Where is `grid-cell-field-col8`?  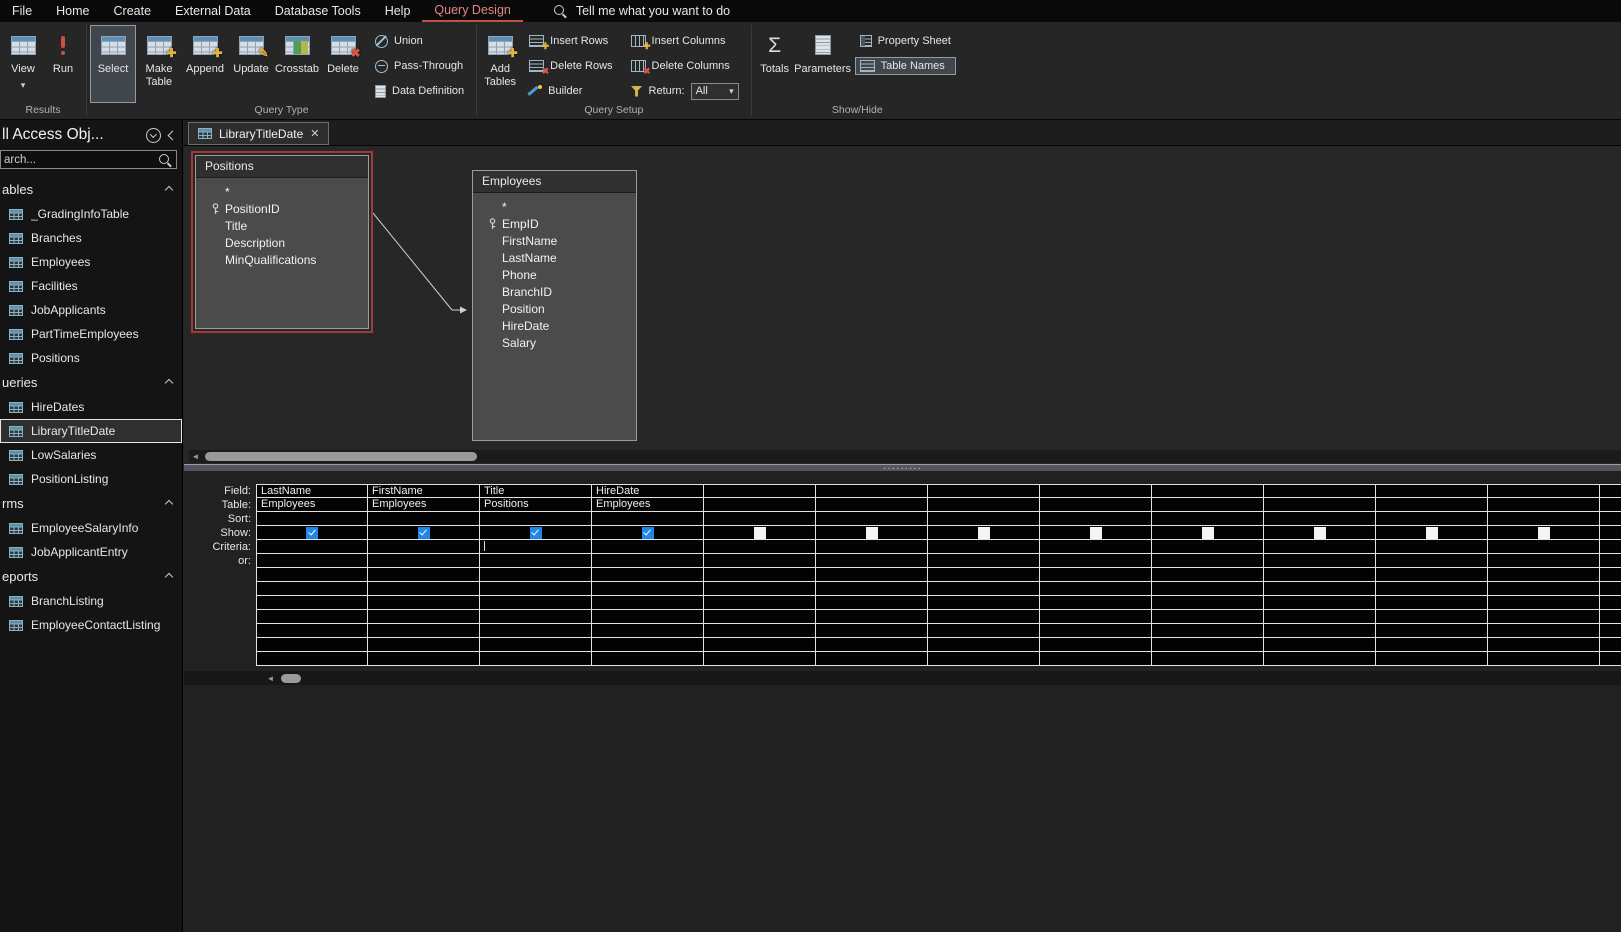
grid-cell-field-col8 is located at coordinates (1208, 491).